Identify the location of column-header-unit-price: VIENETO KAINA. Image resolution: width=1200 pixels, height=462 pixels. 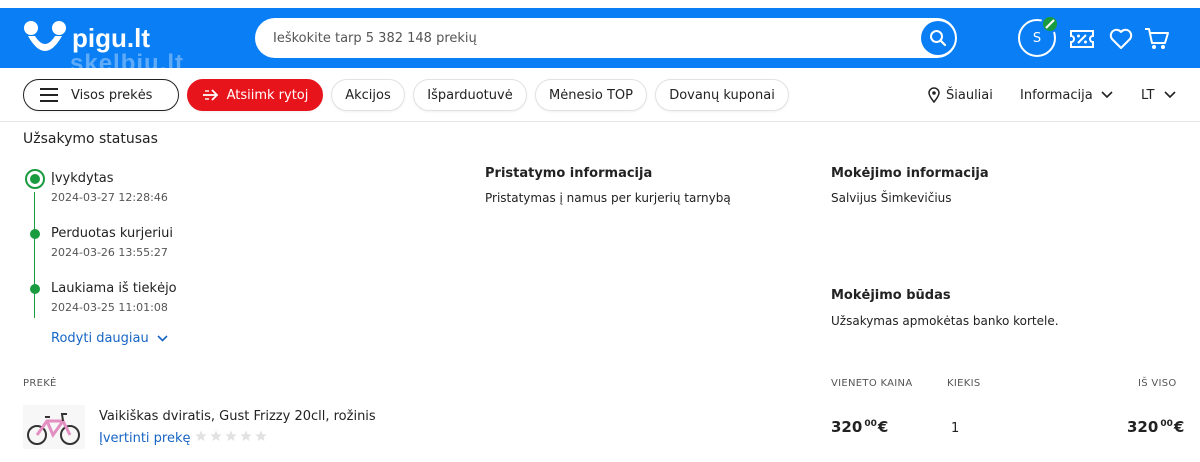
(872, 383).